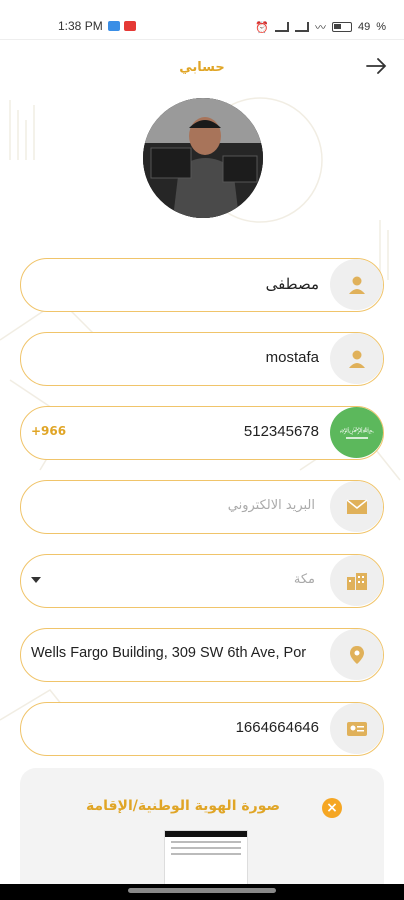 Image resolution: width=404 pixels, height=900 pixels. Describe the element at coordinates (332, 808) in the screenshot. I see `close-icon: ×` at that location.